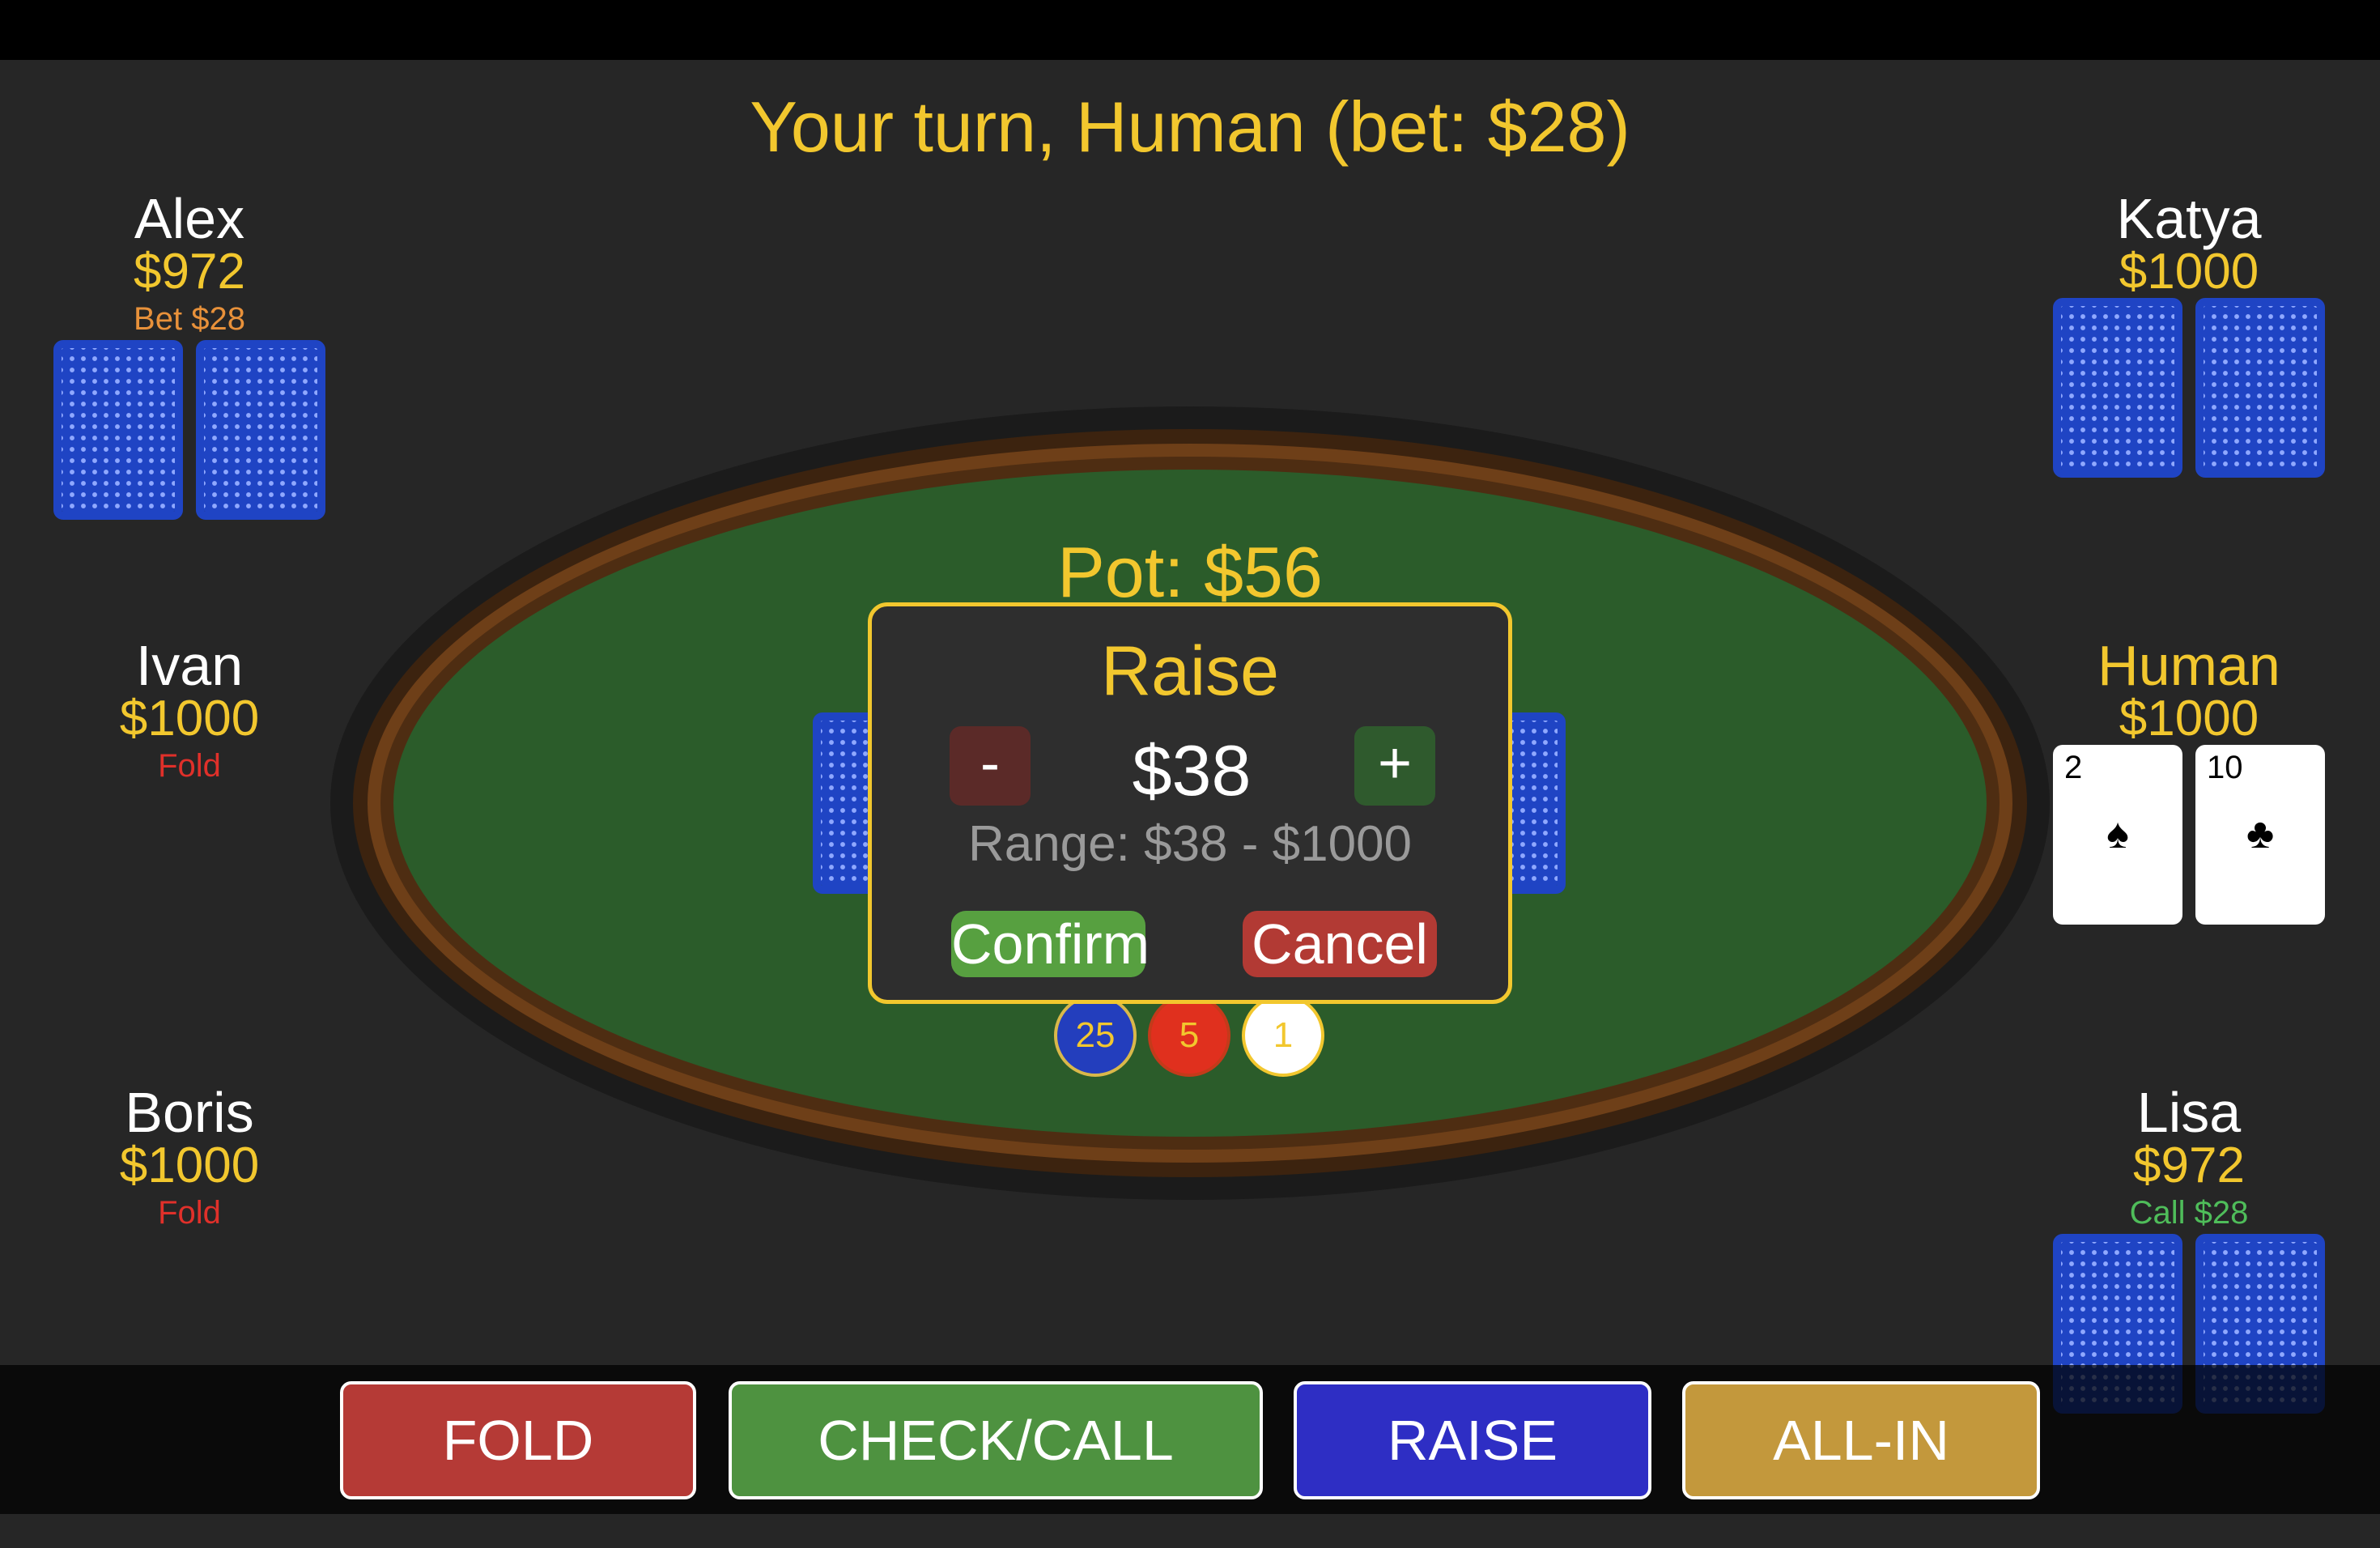  I want to click on player-name: Lisa, so click(2189, 1112).